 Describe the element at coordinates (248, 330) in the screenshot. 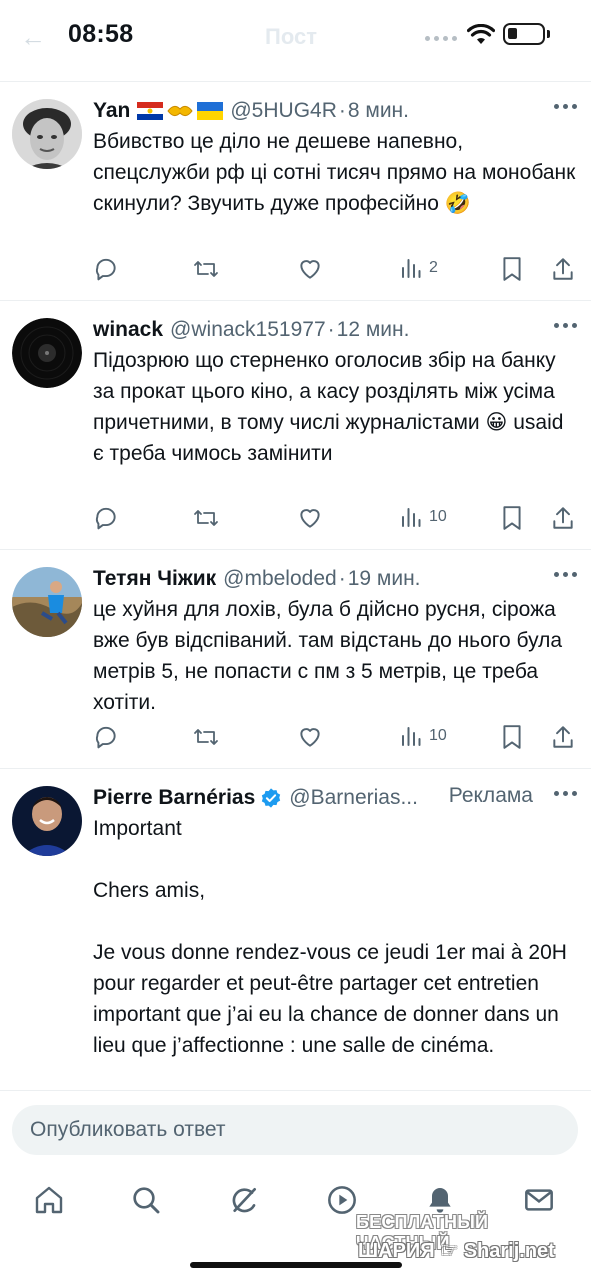

I see `author-handle: @winack151977` at that location.